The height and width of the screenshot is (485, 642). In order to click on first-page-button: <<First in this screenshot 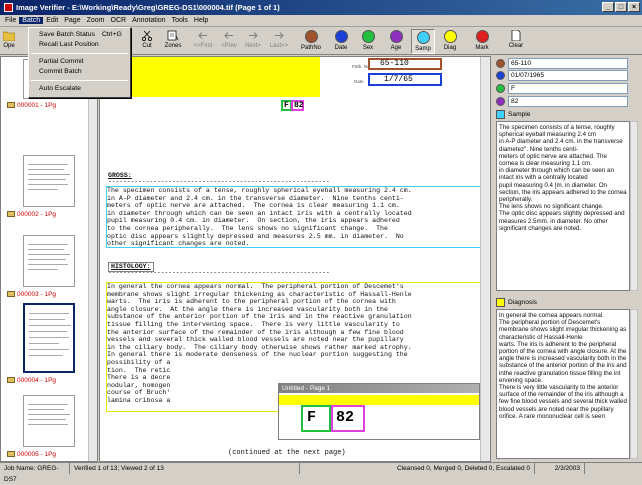, I will do `click(203, 41)`.